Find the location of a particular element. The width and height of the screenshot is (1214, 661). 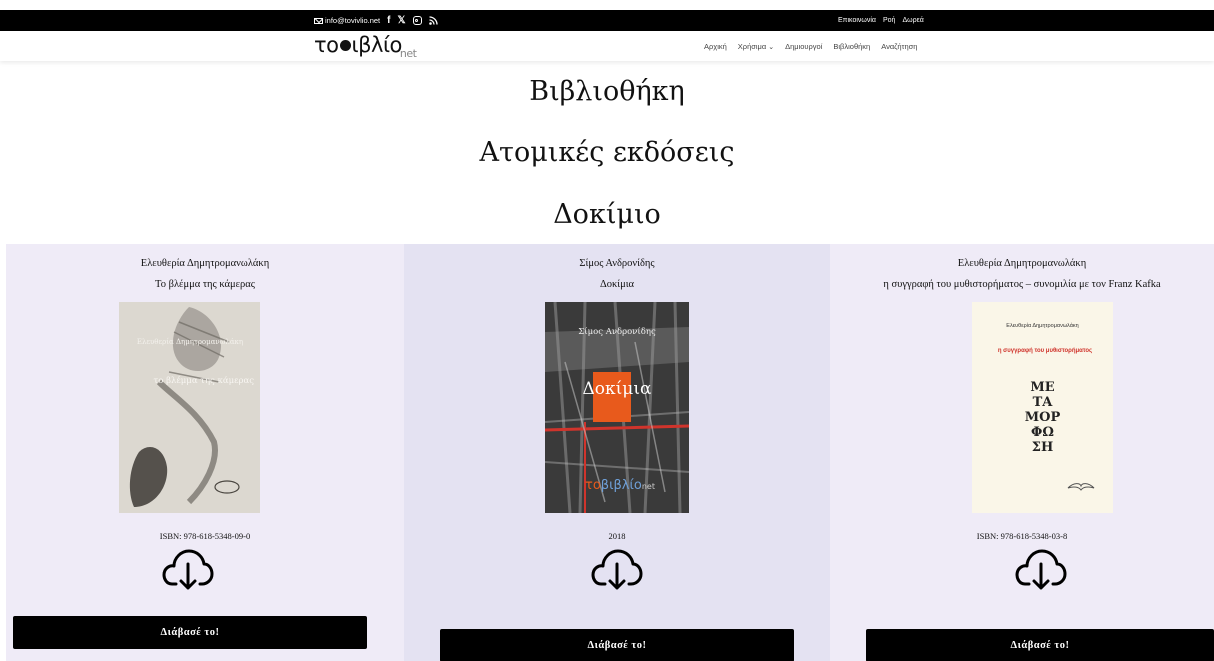

email-text: info@tovivlio.net is located at coordinates (353, 20).